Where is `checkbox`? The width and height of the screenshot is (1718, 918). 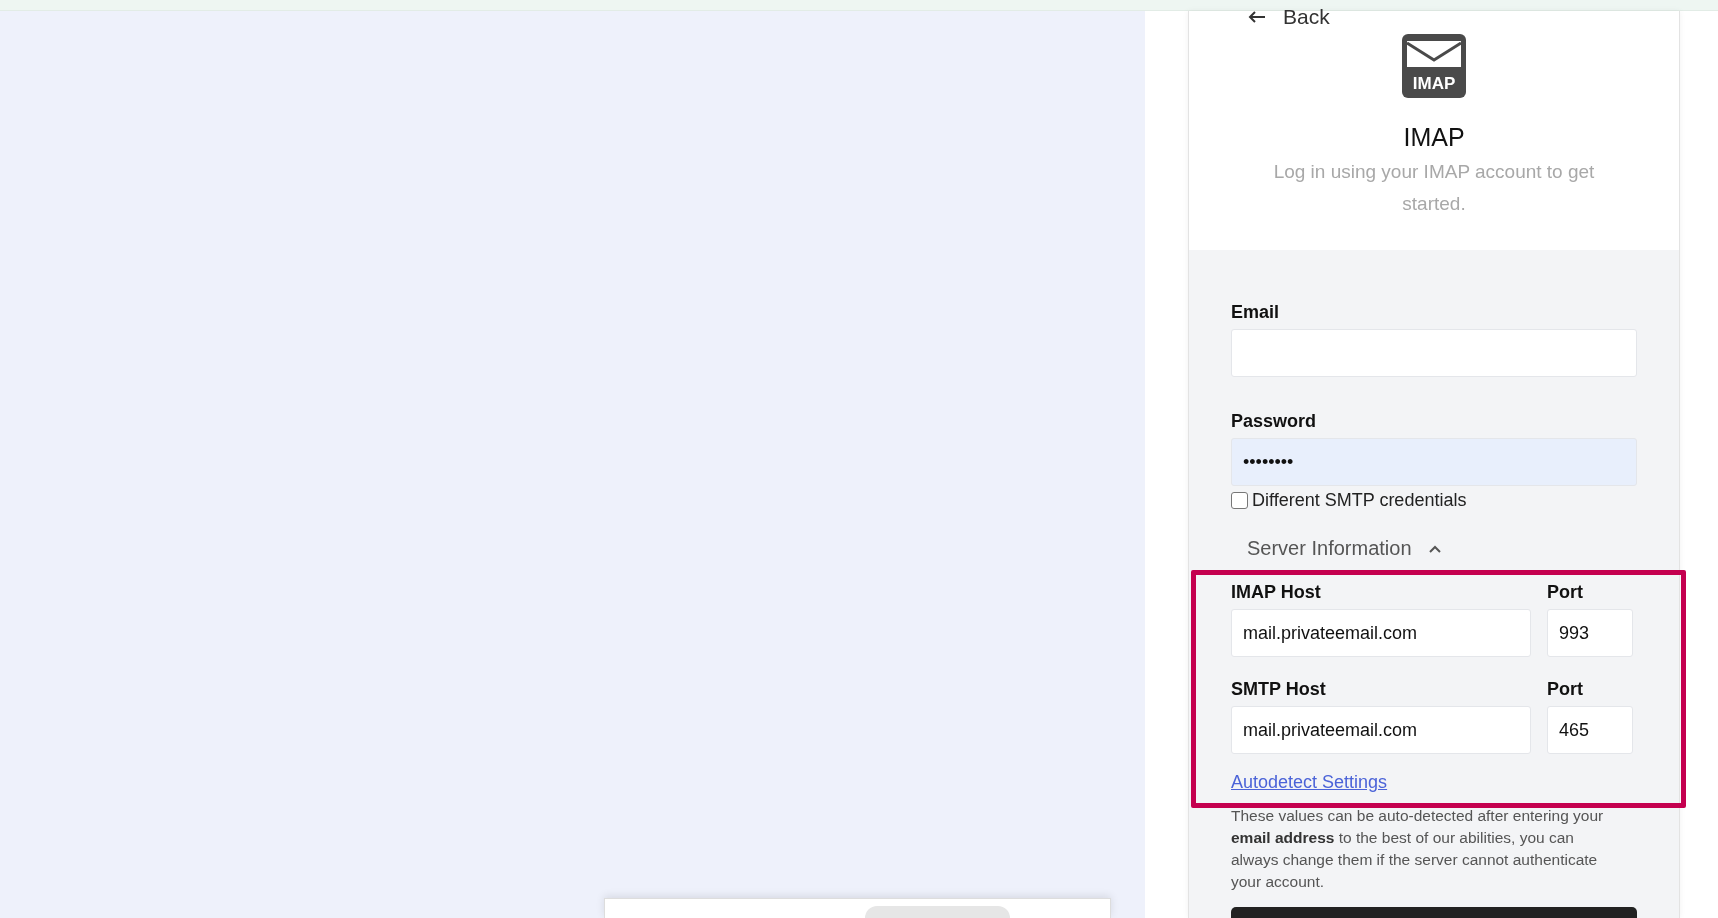
checkbox is located at coordinates (1239, 500).